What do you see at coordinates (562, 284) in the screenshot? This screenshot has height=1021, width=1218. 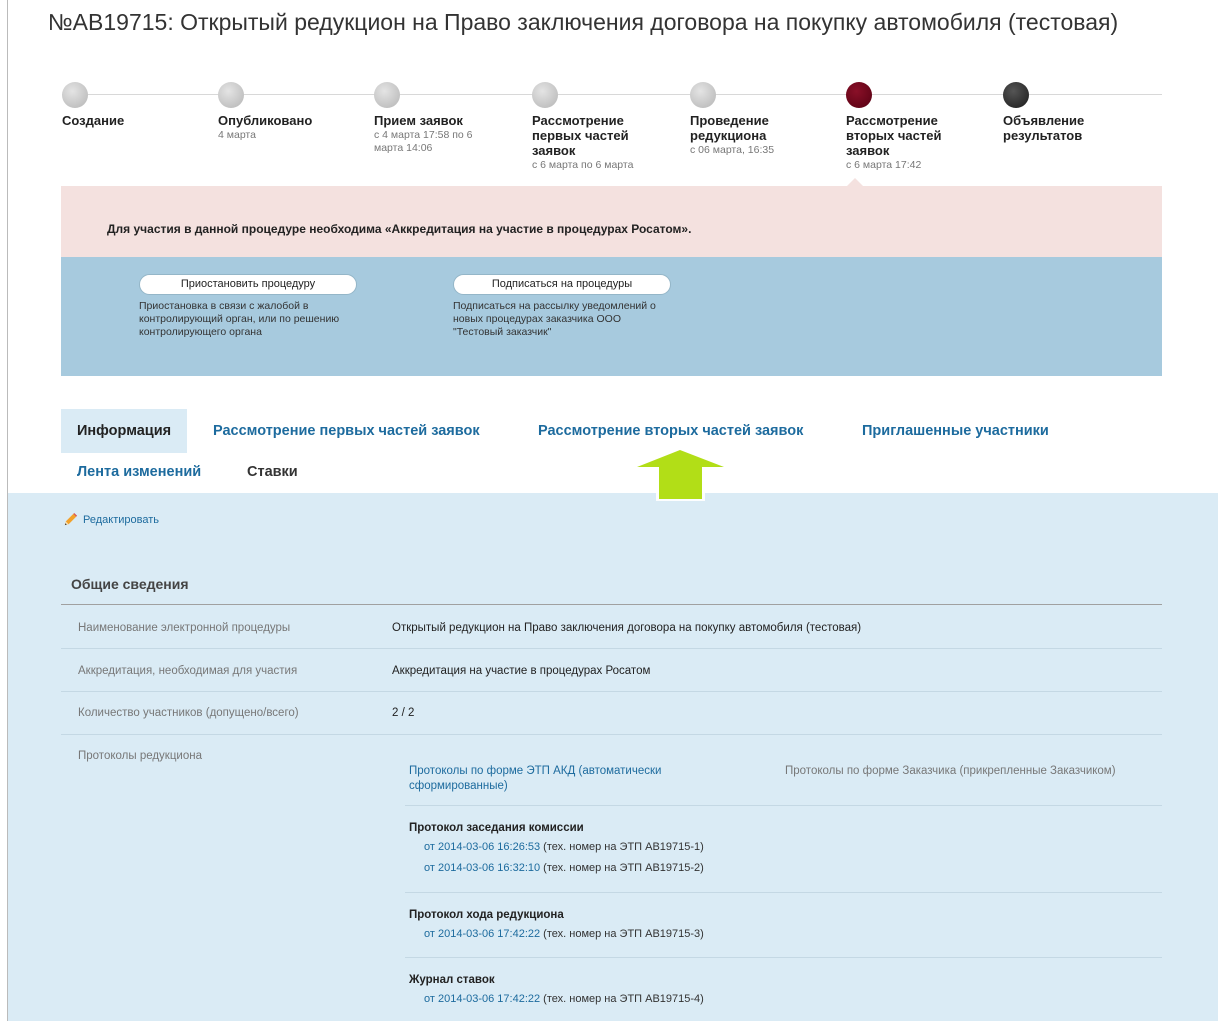 I see `subscribe-procedures-button: Подписаться на процедуры` at bounding box center [562, 284].